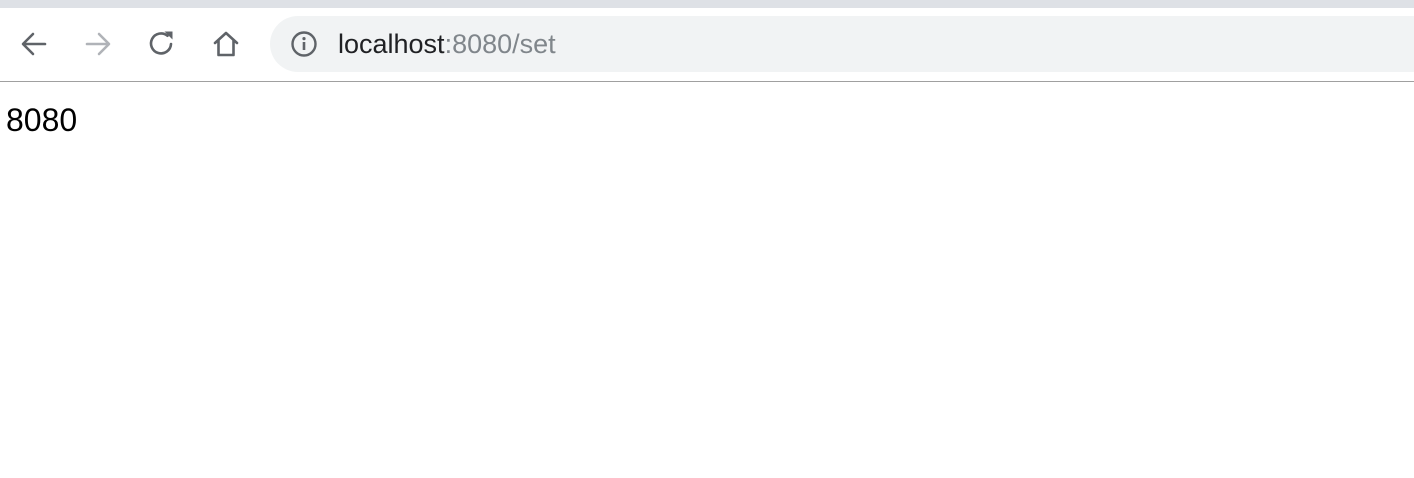 Image resolution: width=1414 pixels, height=478 pixels. I want to click on reload-icon, so click(162, 44).